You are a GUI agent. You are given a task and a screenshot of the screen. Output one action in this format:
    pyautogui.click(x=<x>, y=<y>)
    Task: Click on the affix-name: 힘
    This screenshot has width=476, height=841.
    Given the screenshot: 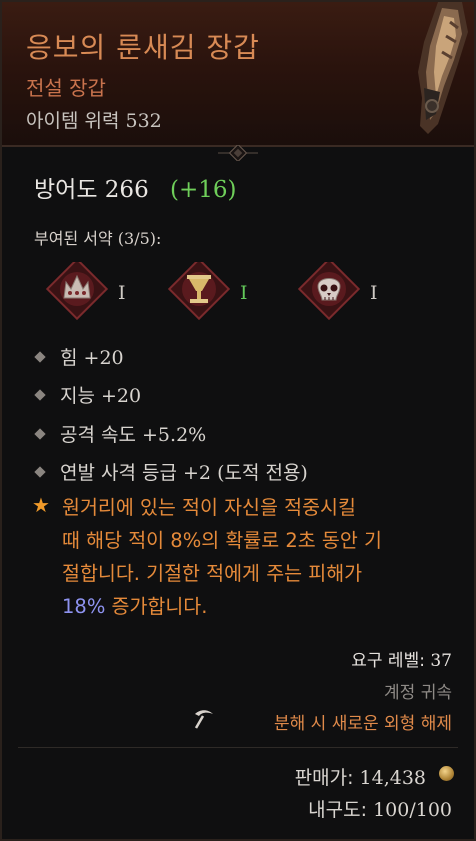 What is the action you would take?
    pyautogui.click(x=69, y=358)
    